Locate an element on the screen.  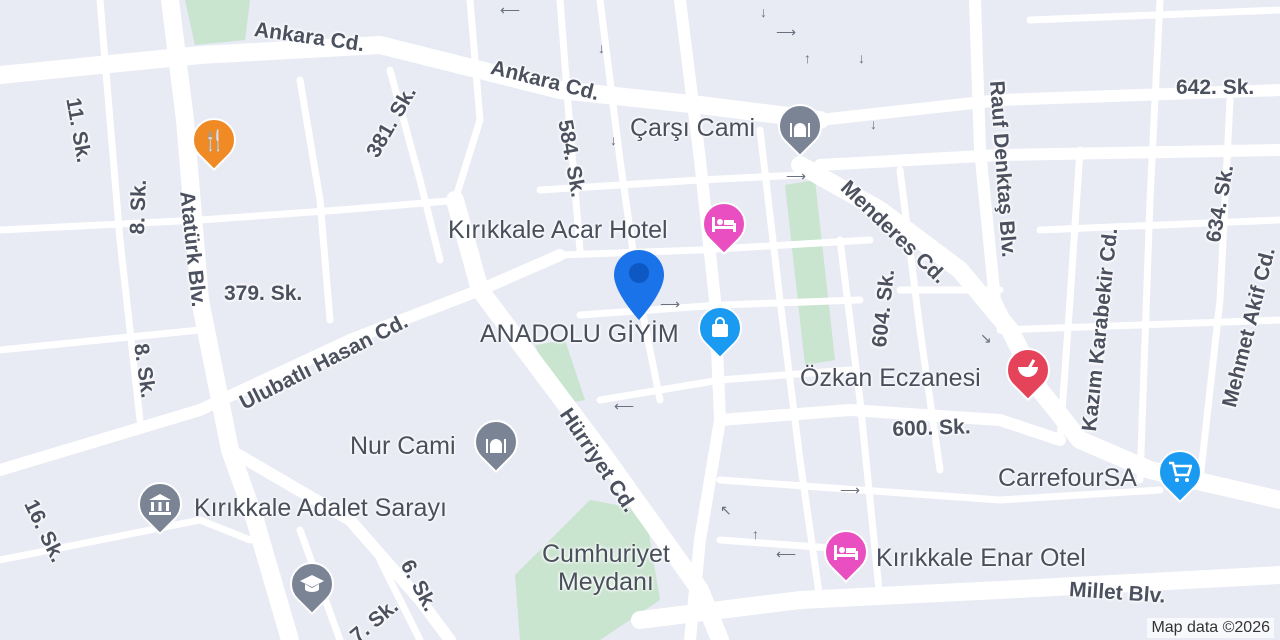
street-label-600-sk: 600. Sk. is located at coordinates (931, 428).